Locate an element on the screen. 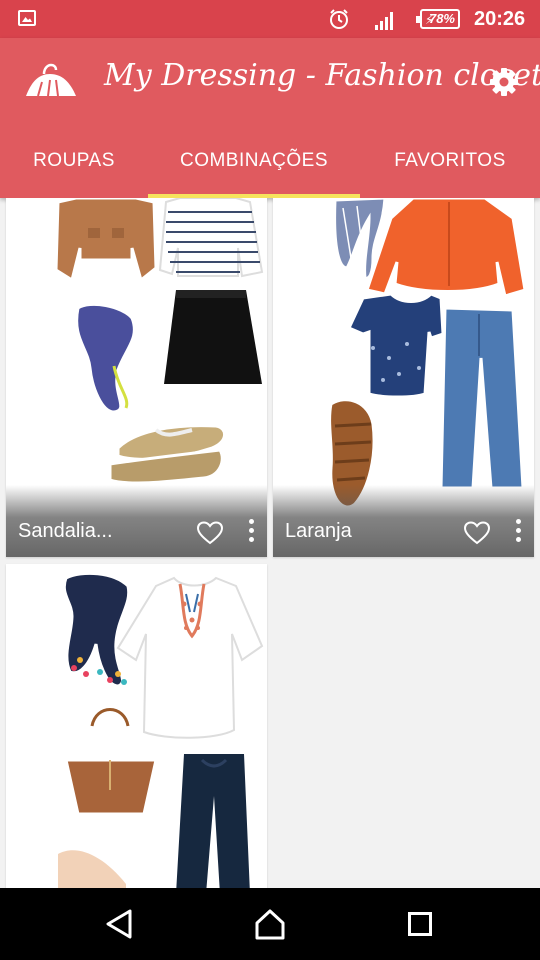 This screenshot has width=540, height=960. home-icon is located at coordinates (270, 924).